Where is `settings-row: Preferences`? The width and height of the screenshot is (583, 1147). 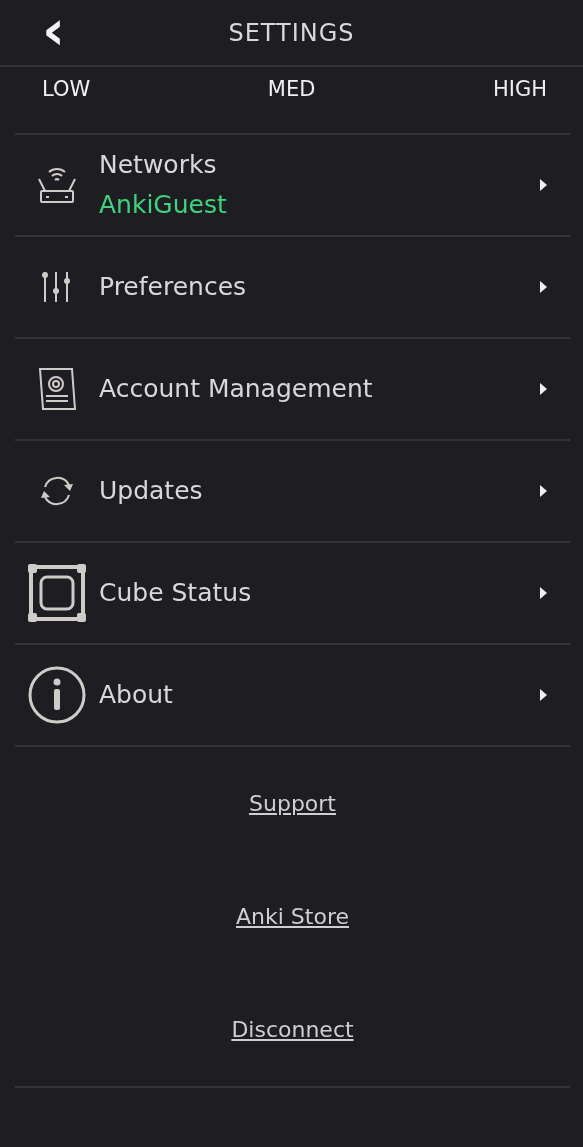
settings-row: Preferences is located at coordinates (292, 286).